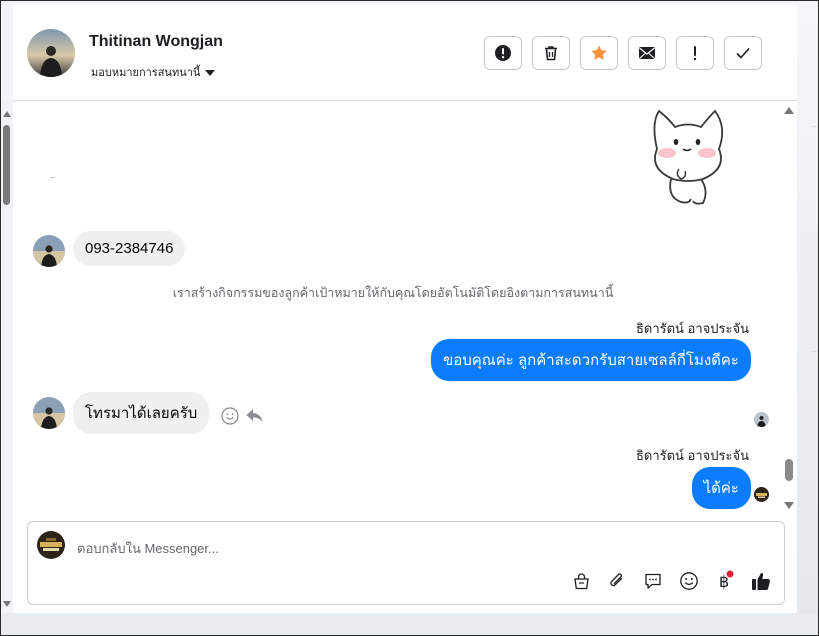 Image resolution: width=819 pixels, height=636 pixels. What do you see at coordinates (7, 604) in the screenshot?
I see `scroll-down-arrow-icon` at bounding box center [7, 604].